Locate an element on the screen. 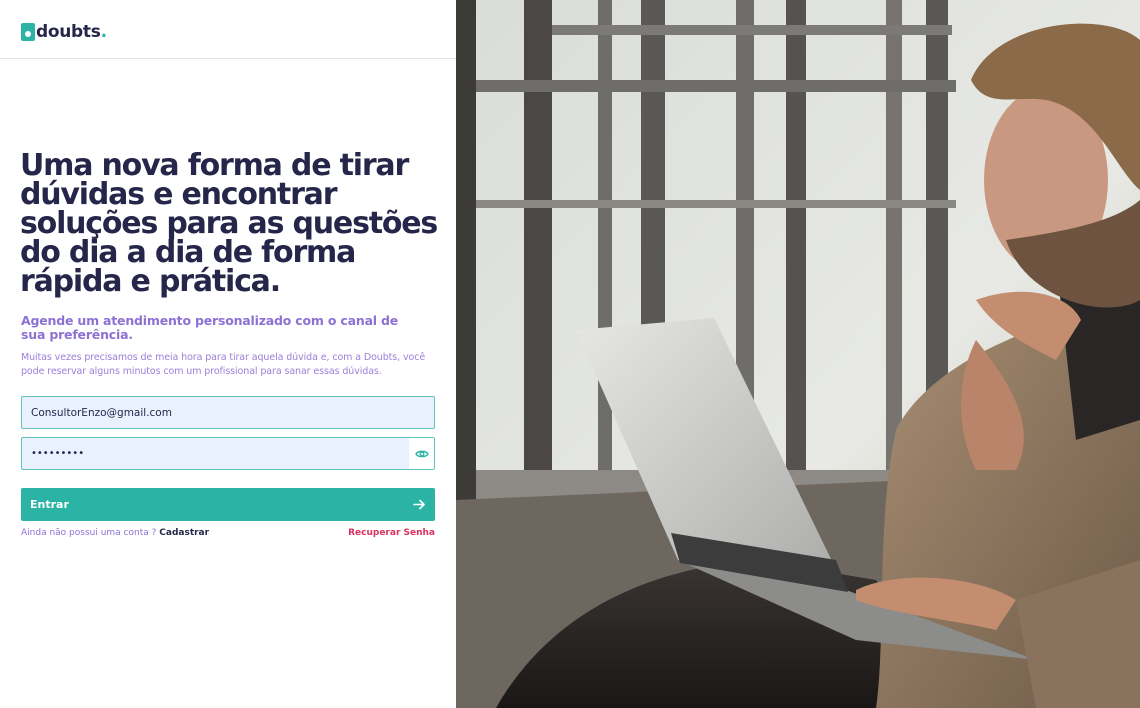 The image size is (1140, 708). brand-logo: doubts. is located at coordinates (64, 30).